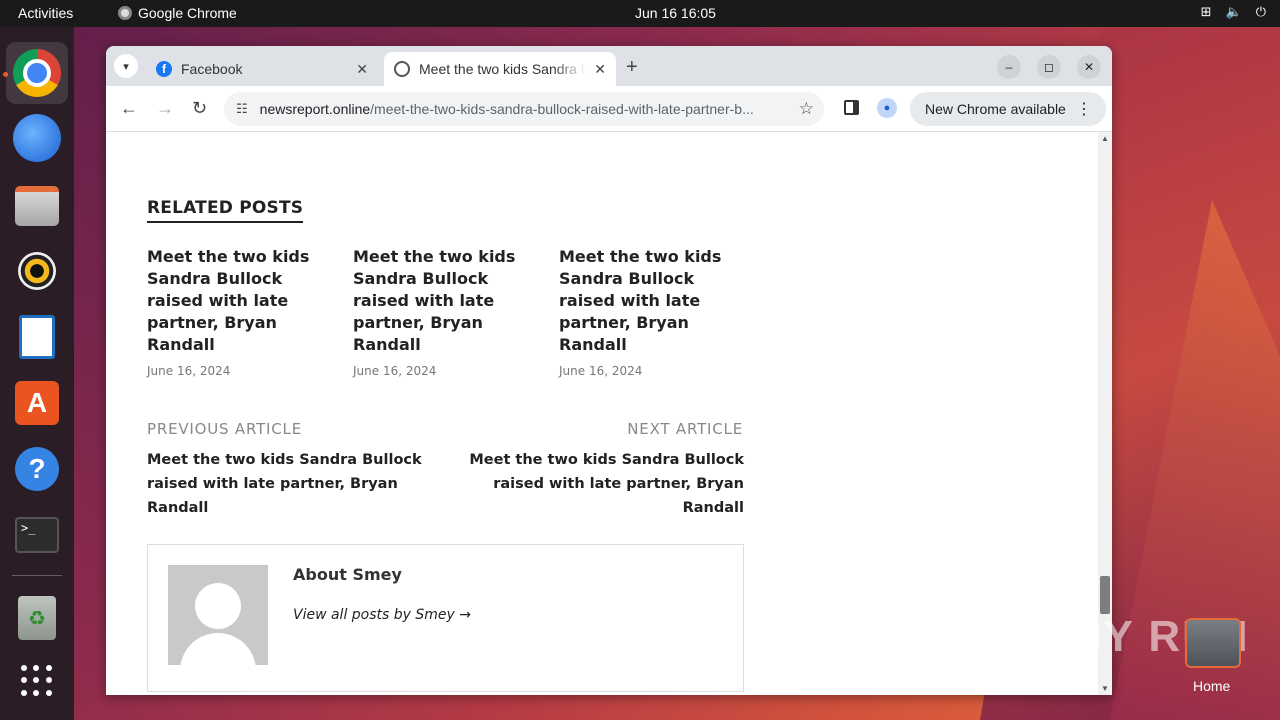 This screenshot has width=1280, height=720. What do you see at coordinates (262, 69) in the screenshot?
I see `tab-facebook: f Facebook ✕` at bounding box center [262, 69].